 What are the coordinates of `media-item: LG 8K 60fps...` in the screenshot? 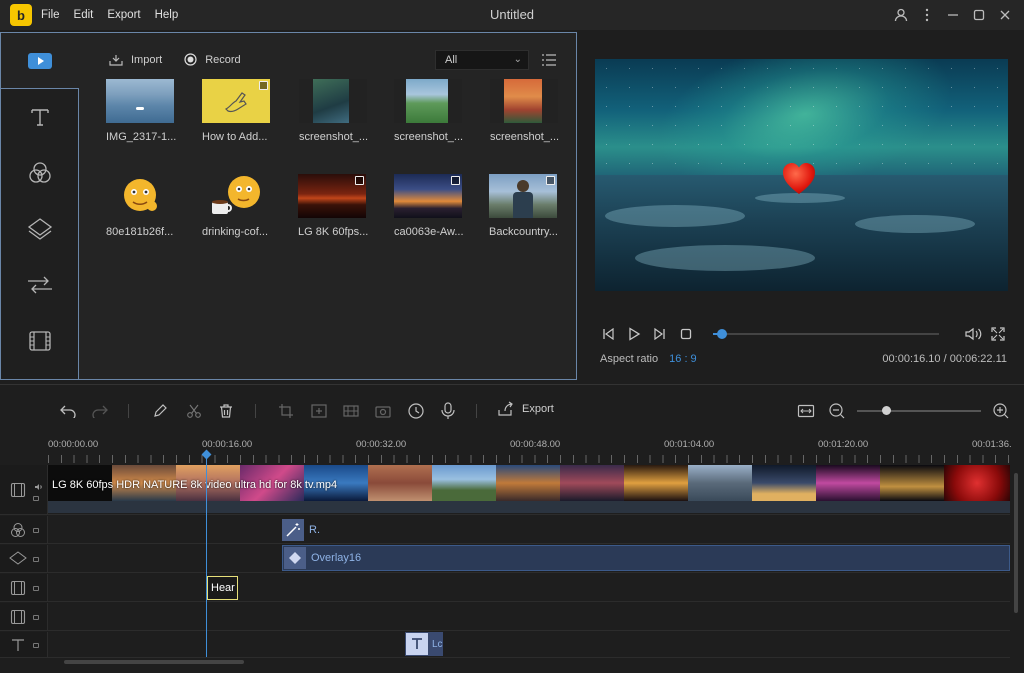 It's located at (333, 206).